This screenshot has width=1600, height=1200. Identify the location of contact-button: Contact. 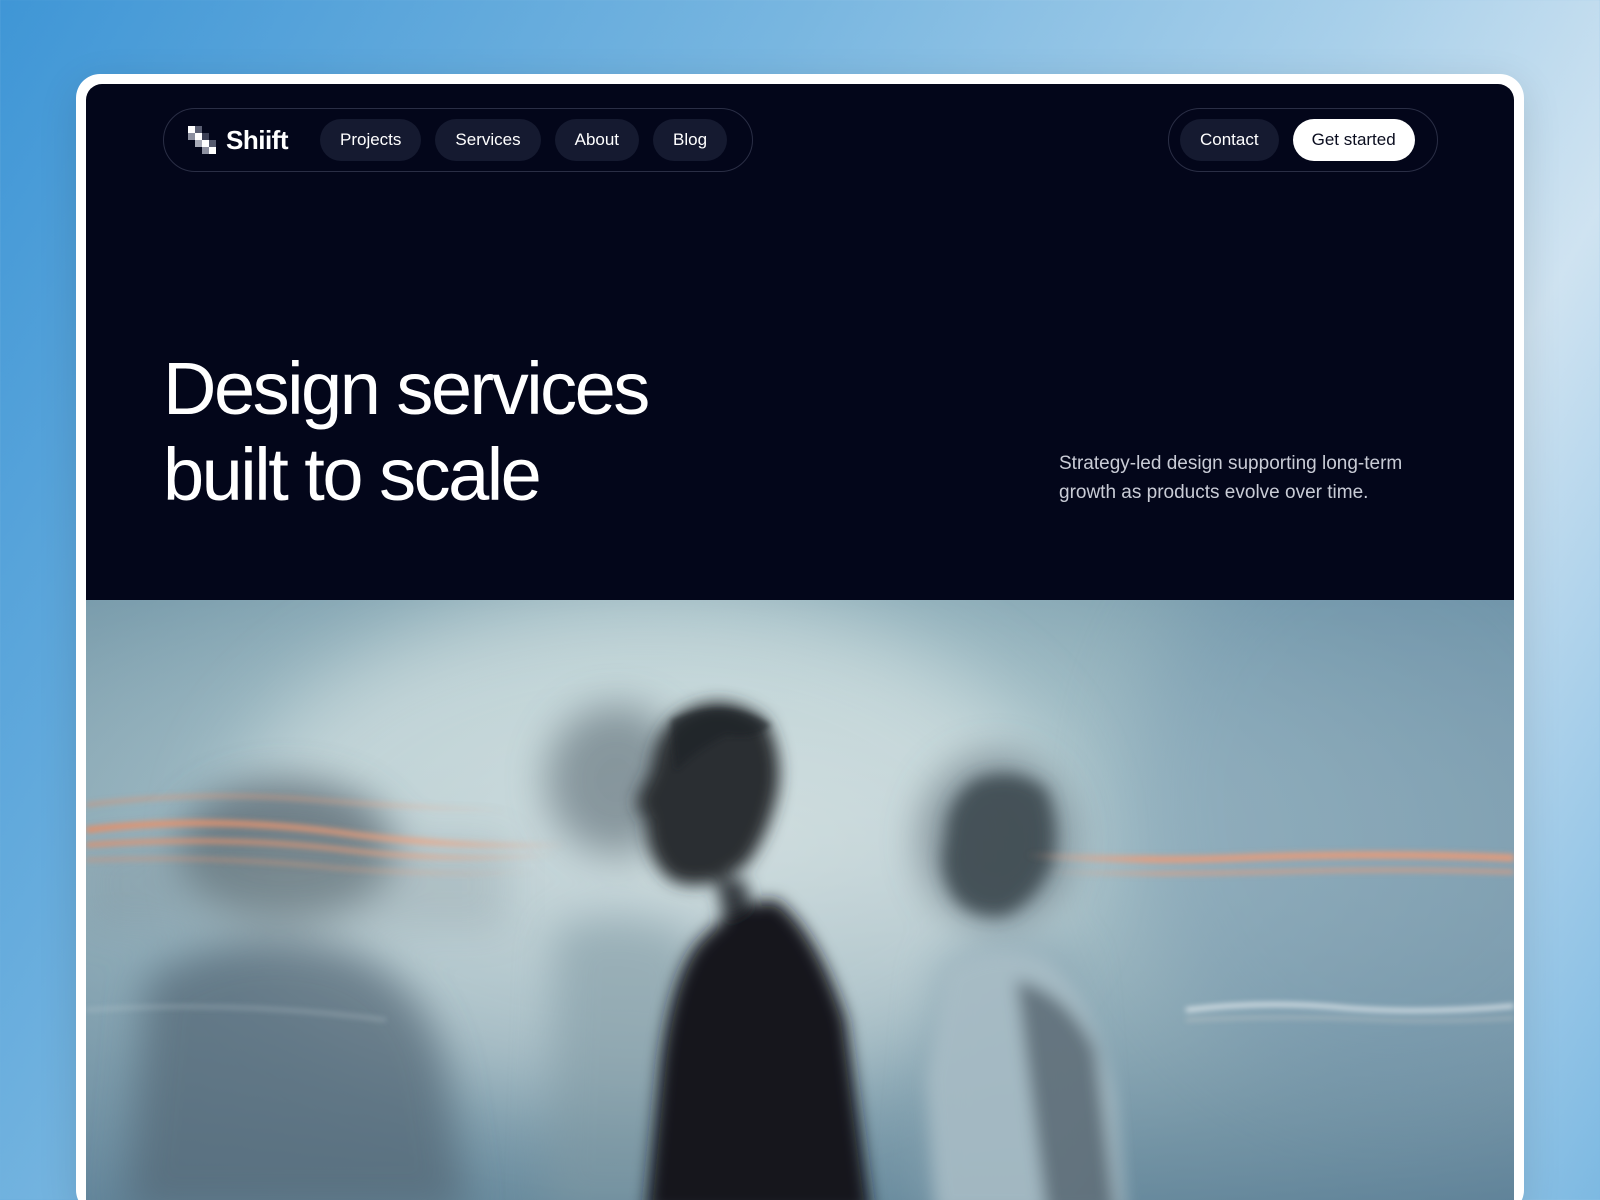
(1229, 140).